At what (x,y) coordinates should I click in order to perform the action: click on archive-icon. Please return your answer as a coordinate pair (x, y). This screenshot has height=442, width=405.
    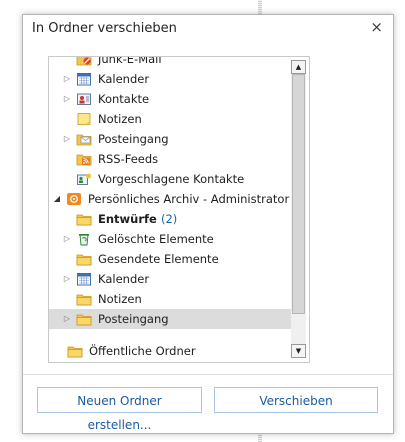
    Looking at the image, I should click on (74, 199).